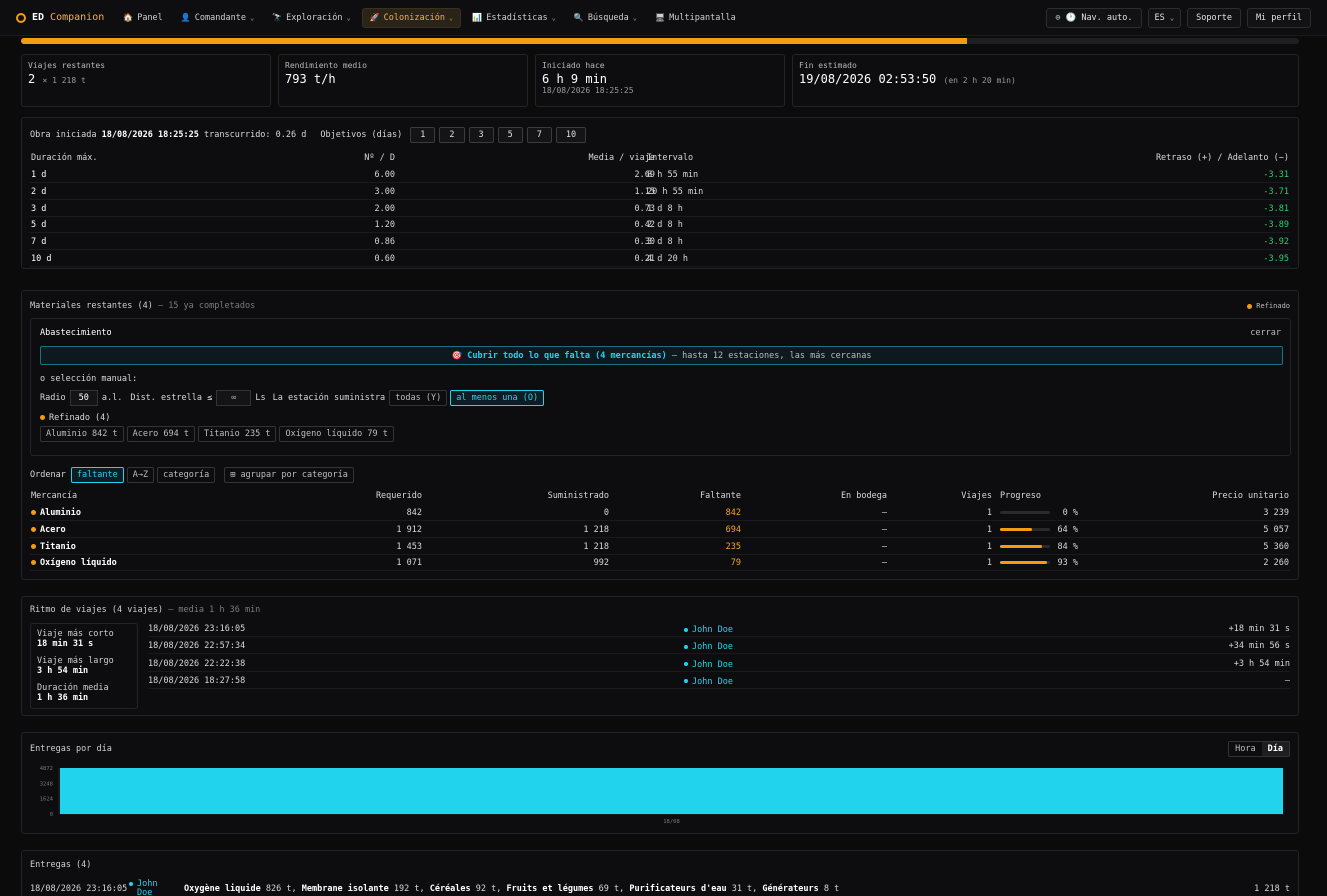 This screenshot has width=1327, height=896. I want to click on objective-button-10: 10, so click(571, 135).